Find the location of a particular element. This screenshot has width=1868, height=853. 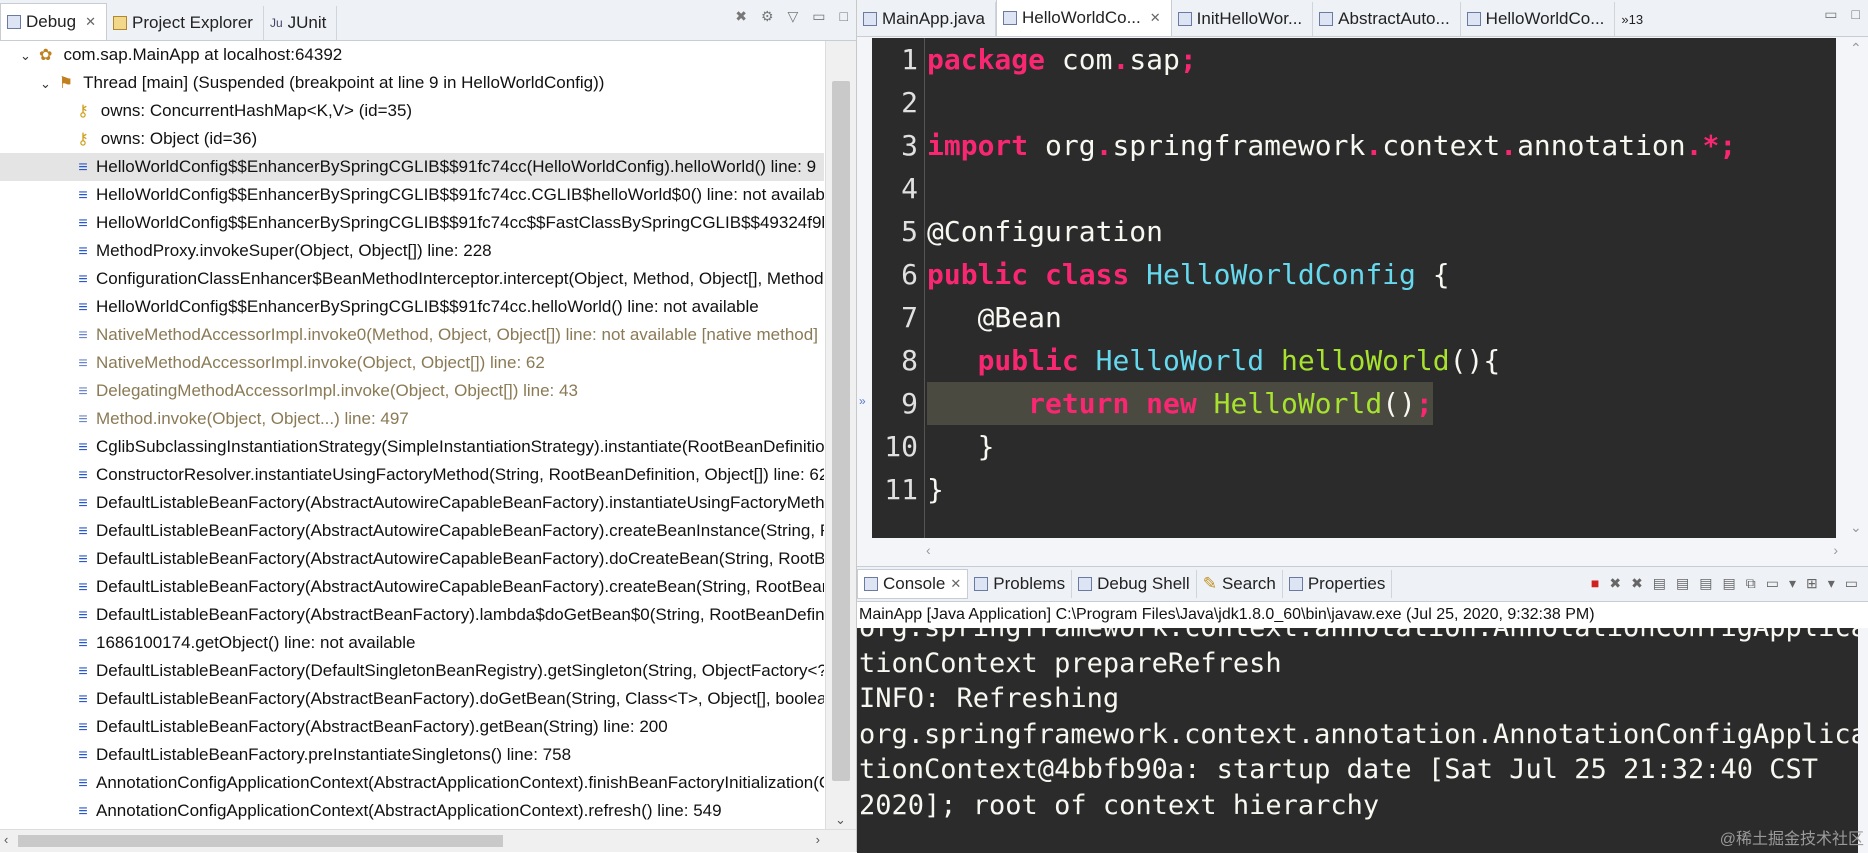

breakpoint-marker-icon: » is located at coordinates (862, 401).